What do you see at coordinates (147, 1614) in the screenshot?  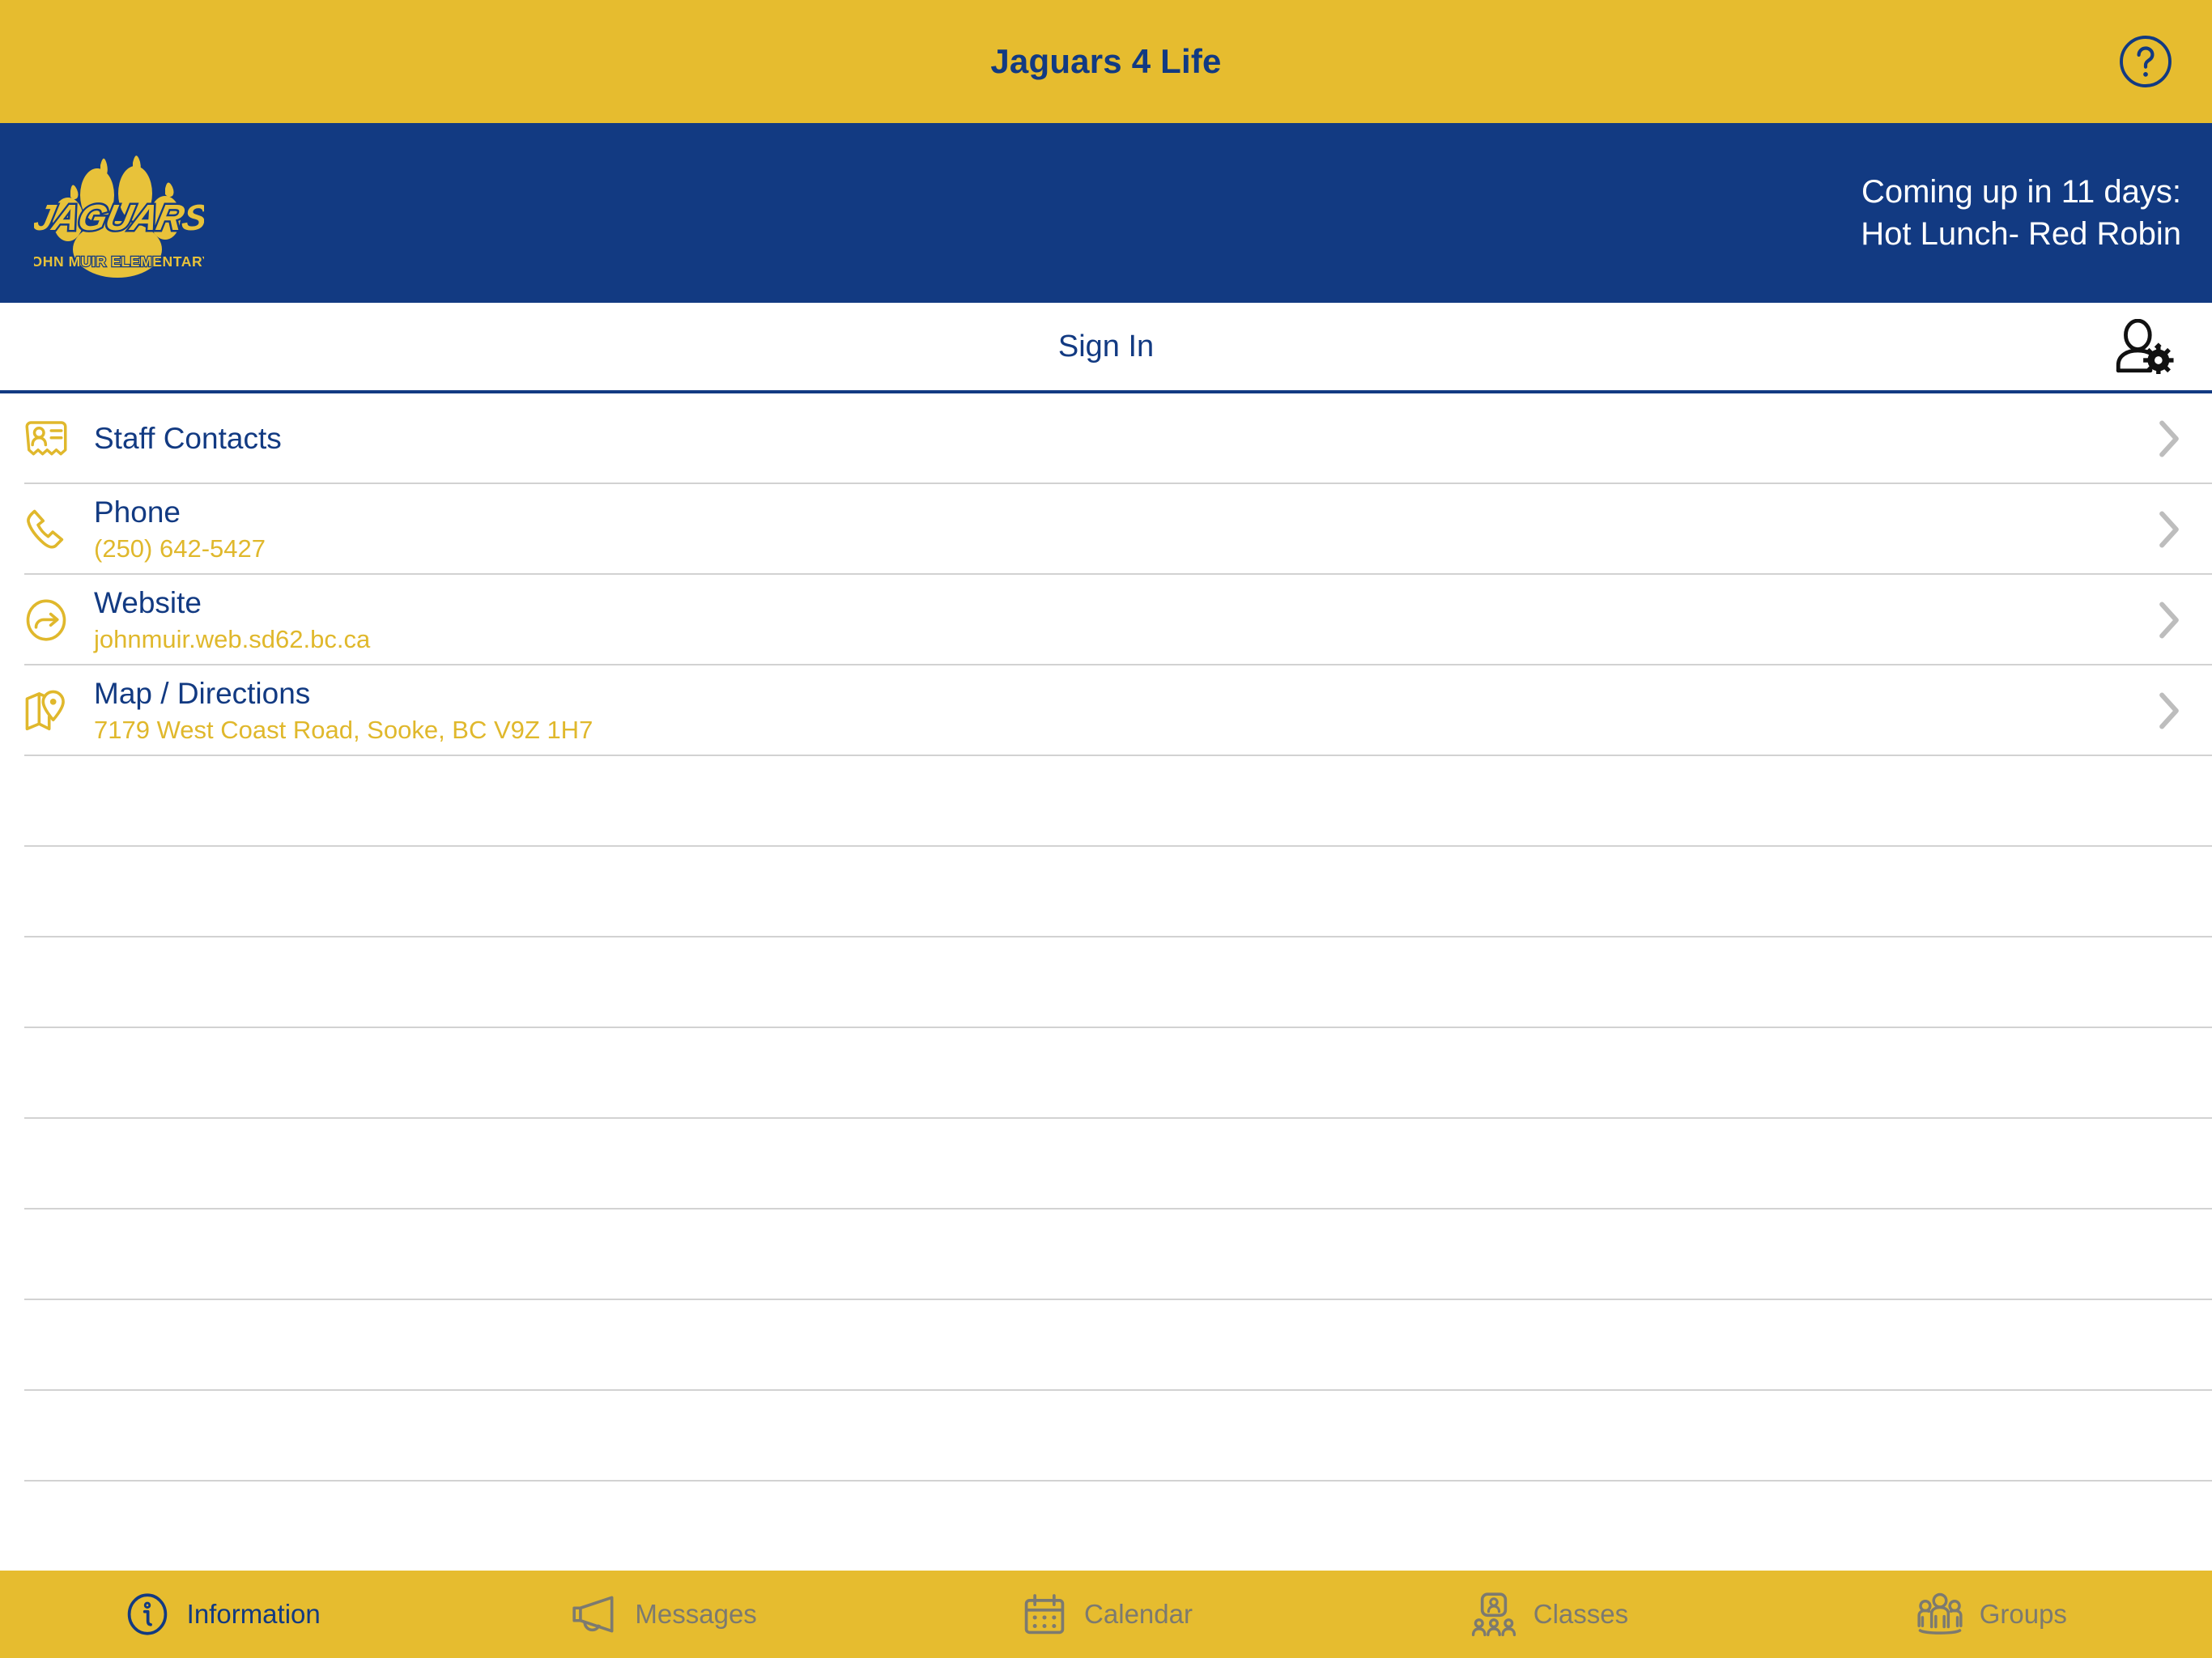 I see `info-circle-icon` at bounding box center [147, 1614].